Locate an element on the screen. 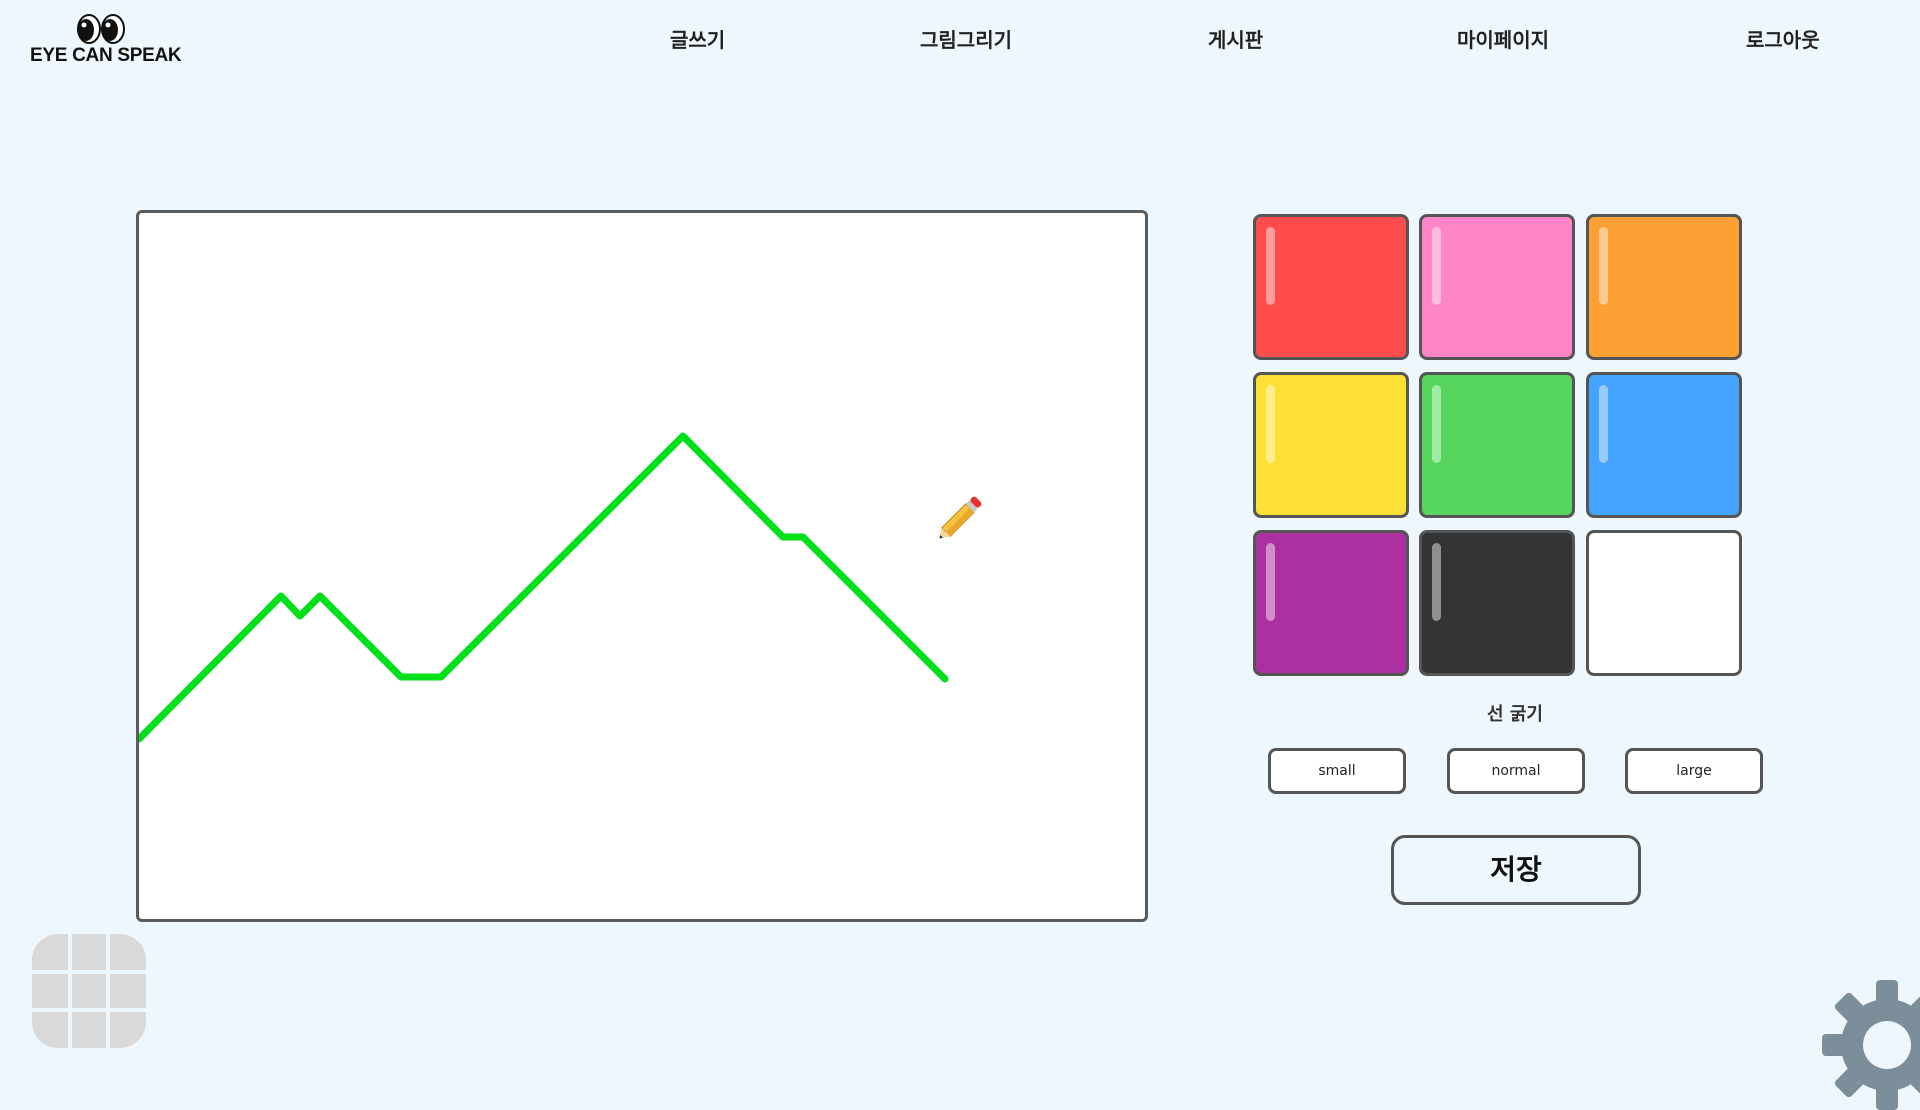 The height and width of the screenshot is (1110, 1920). thickness-small-button: small is located at coordinates (1337, 771).